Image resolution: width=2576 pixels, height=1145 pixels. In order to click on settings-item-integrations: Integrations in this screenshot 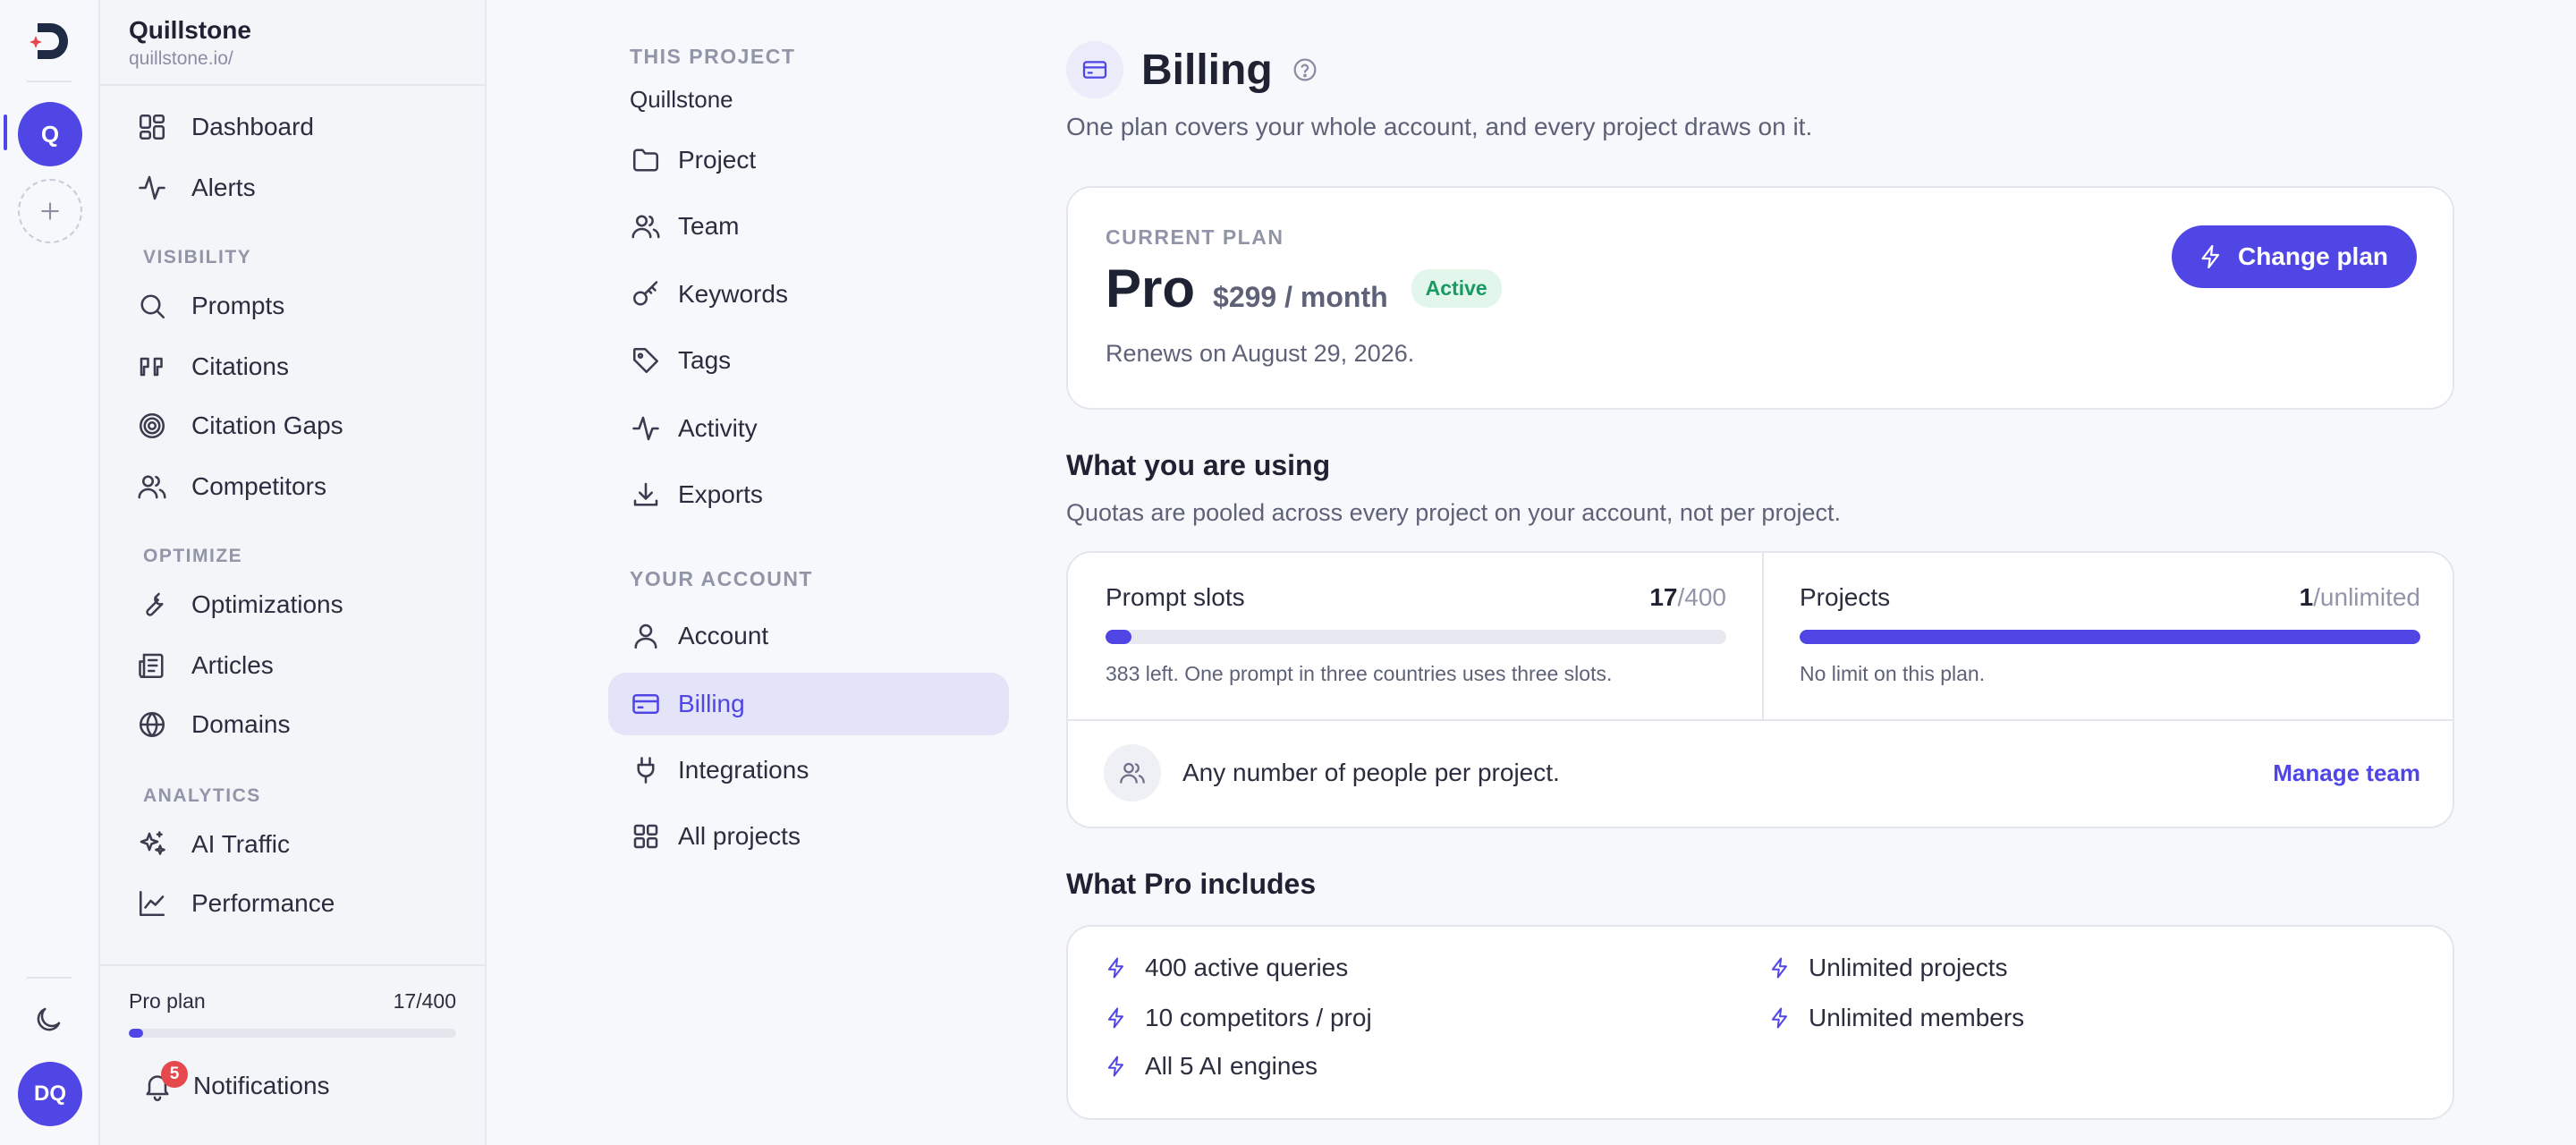, I will do `click(808, 770)`.